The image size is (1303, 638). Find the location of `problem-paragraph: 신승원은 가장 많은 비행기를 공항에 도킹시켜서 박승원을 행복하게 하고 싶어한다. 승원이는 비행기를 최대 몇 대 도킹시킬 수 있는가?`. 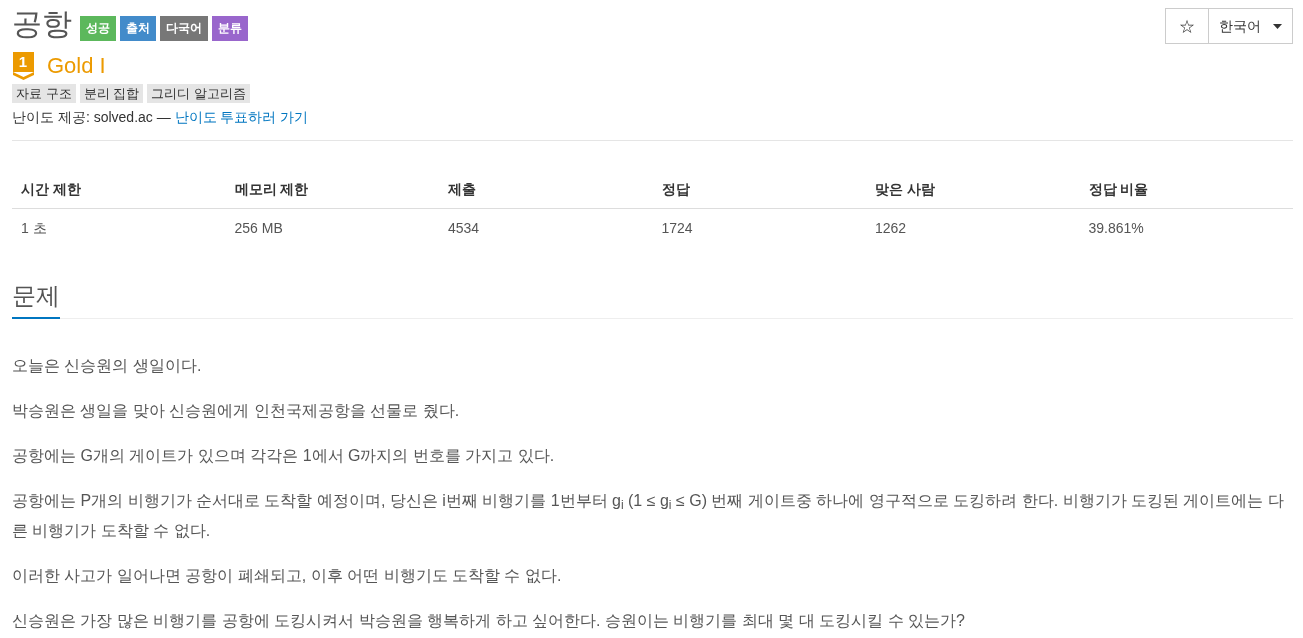

problem-paragraph: 신승원은 가장 많은 비행기를 공항에 도킹시켜서 박승원을 행복하게 하고 싶어한다. 승원이는 비행기를 최대 몇 대 도킹시킬 수 있는가? is located at coordinates (489, 620).